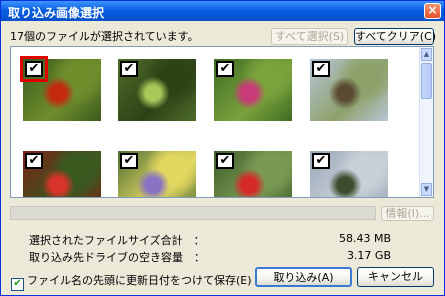 The height and width of the screenshot is (296, 445). Describe the element at coordinates (364, 238) in the screenshot. I see `total-size-value: 58.43 MB` at that location.